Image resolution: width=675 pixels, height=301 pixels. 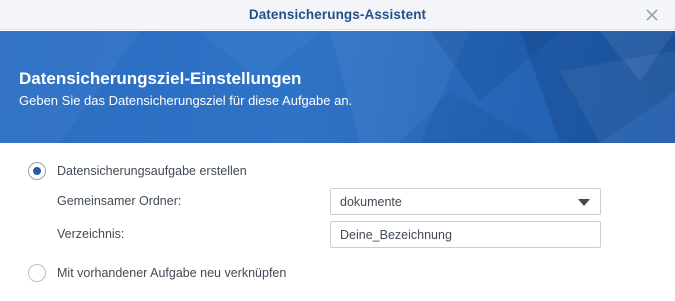 What do you see at coordinates (172, 273) in the screenshot?
I see `relink-task-label: Mit vorhandener Aufgabe neu verknüpfen` at bounding box center [172, 273].